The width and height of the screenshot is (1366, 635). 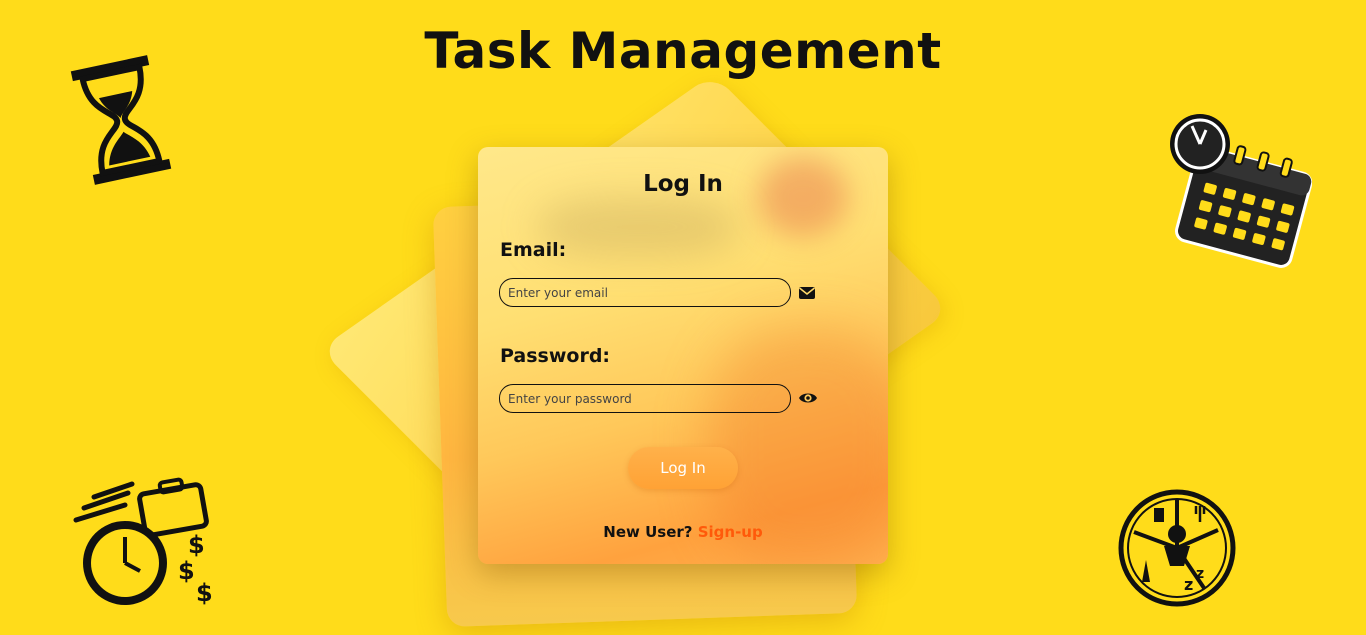 I want to click on eye-icon, so click(x=808, y=398).